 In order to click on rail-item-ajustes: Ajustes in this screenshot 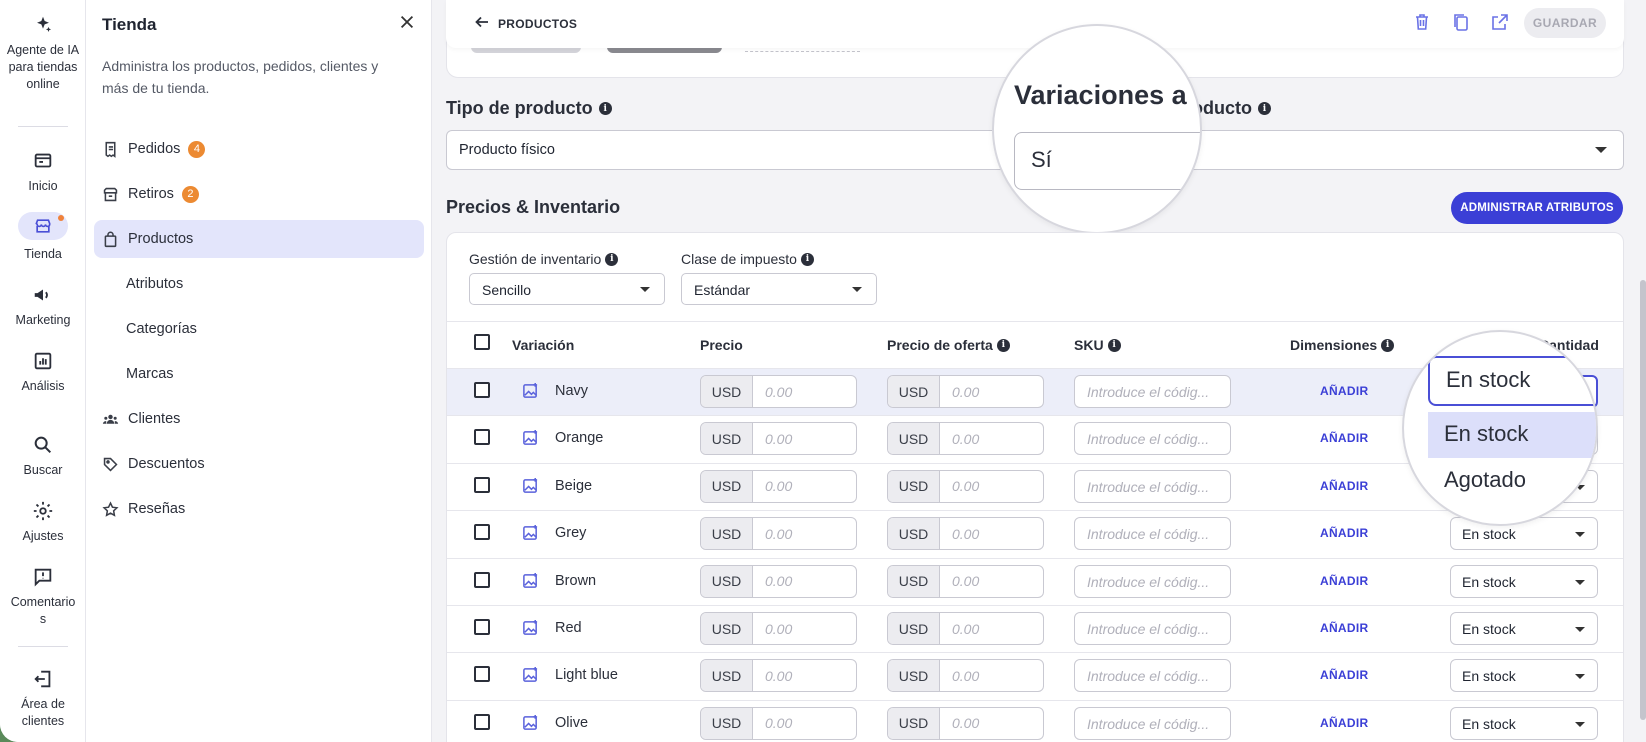, I will do `click(43, 522)`.